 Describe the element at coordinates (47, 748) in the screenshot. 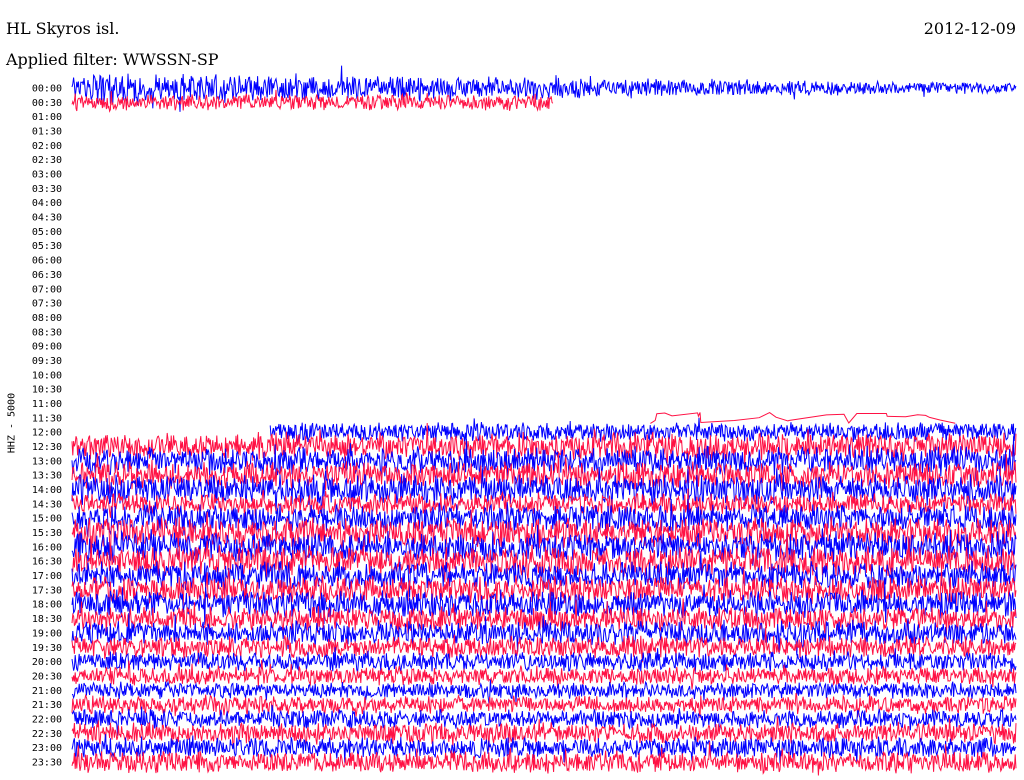

I see `time-tick-label: 23:00` at that location.